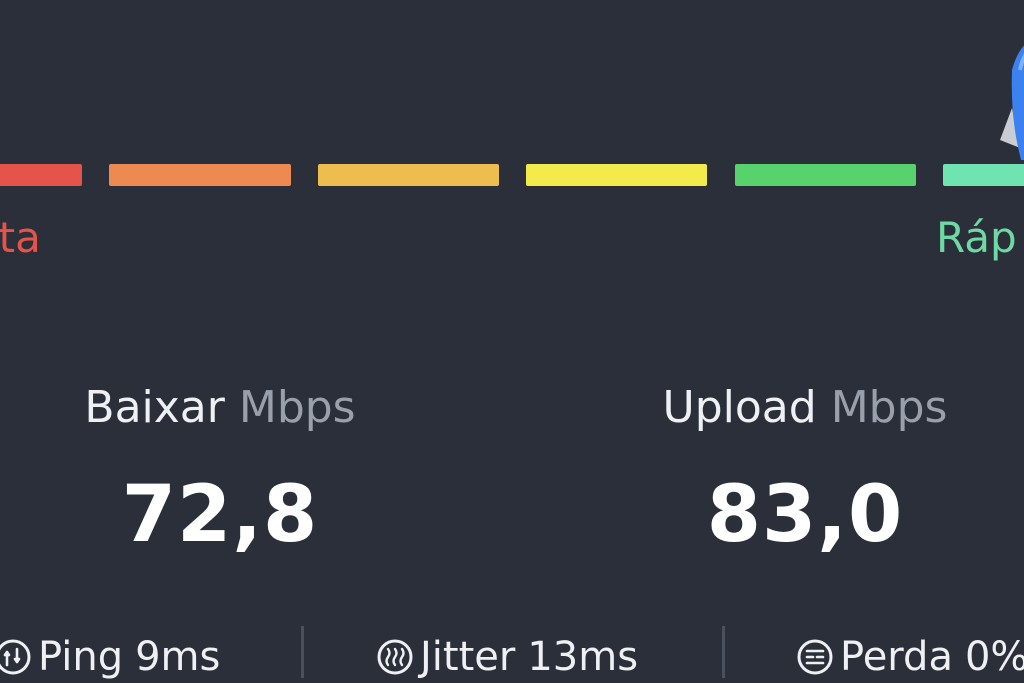  Describe the element at coordinates (220, 515) in the screenshot. I see `download-value: 72,8` at that location.